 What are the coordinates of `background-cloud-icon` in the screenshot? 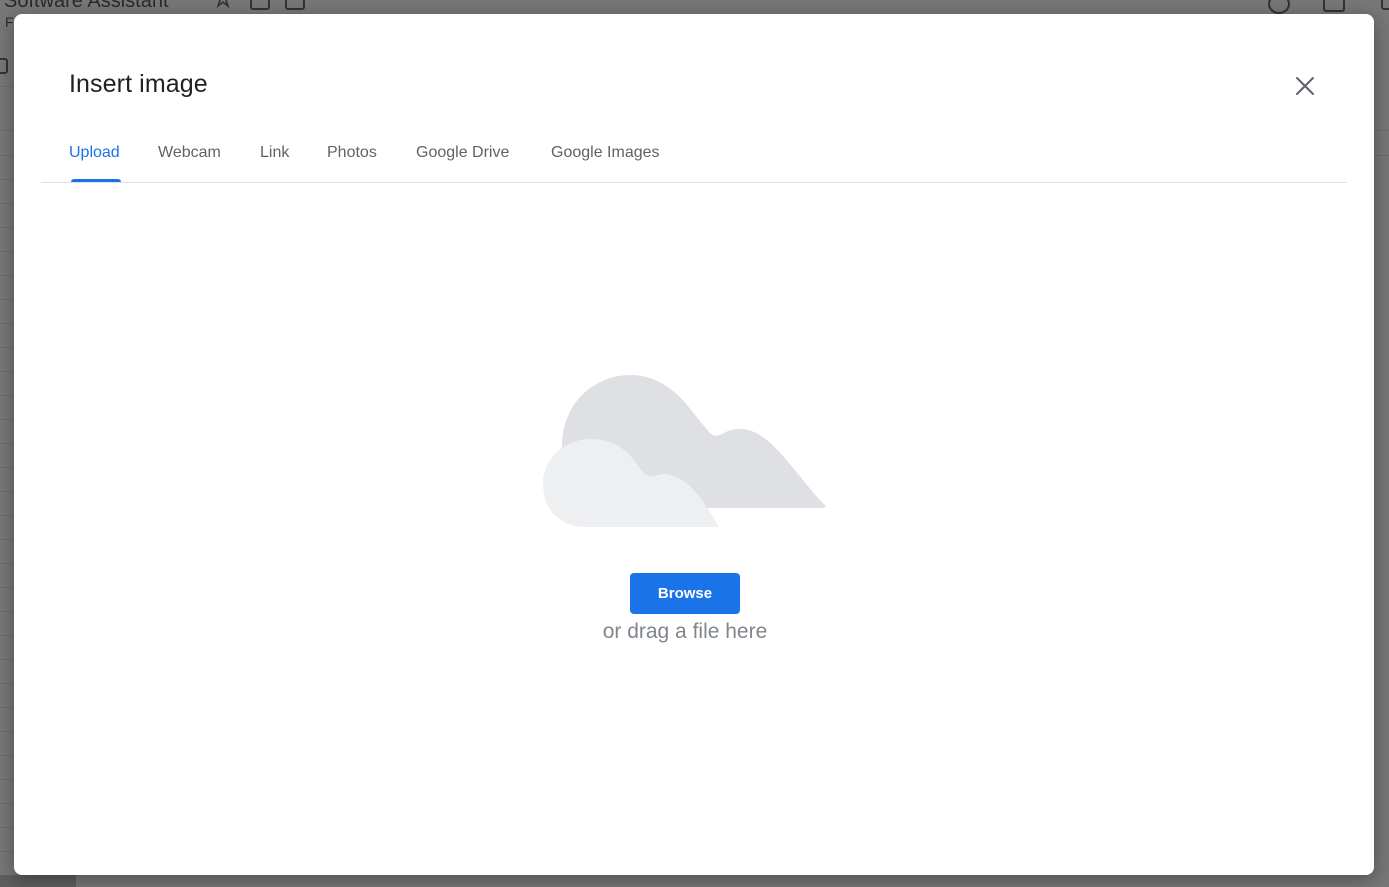 It's located at (295, 5).